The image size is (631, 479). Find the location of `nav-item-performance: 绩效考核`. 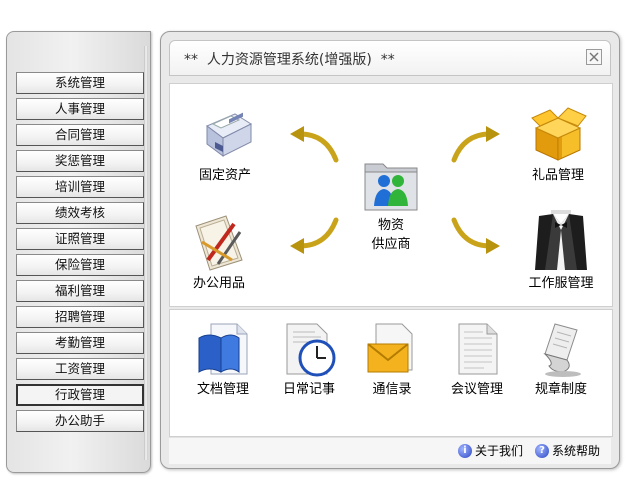

nav-item-performance: 绩效考核 is located at coordinates (80, 213).